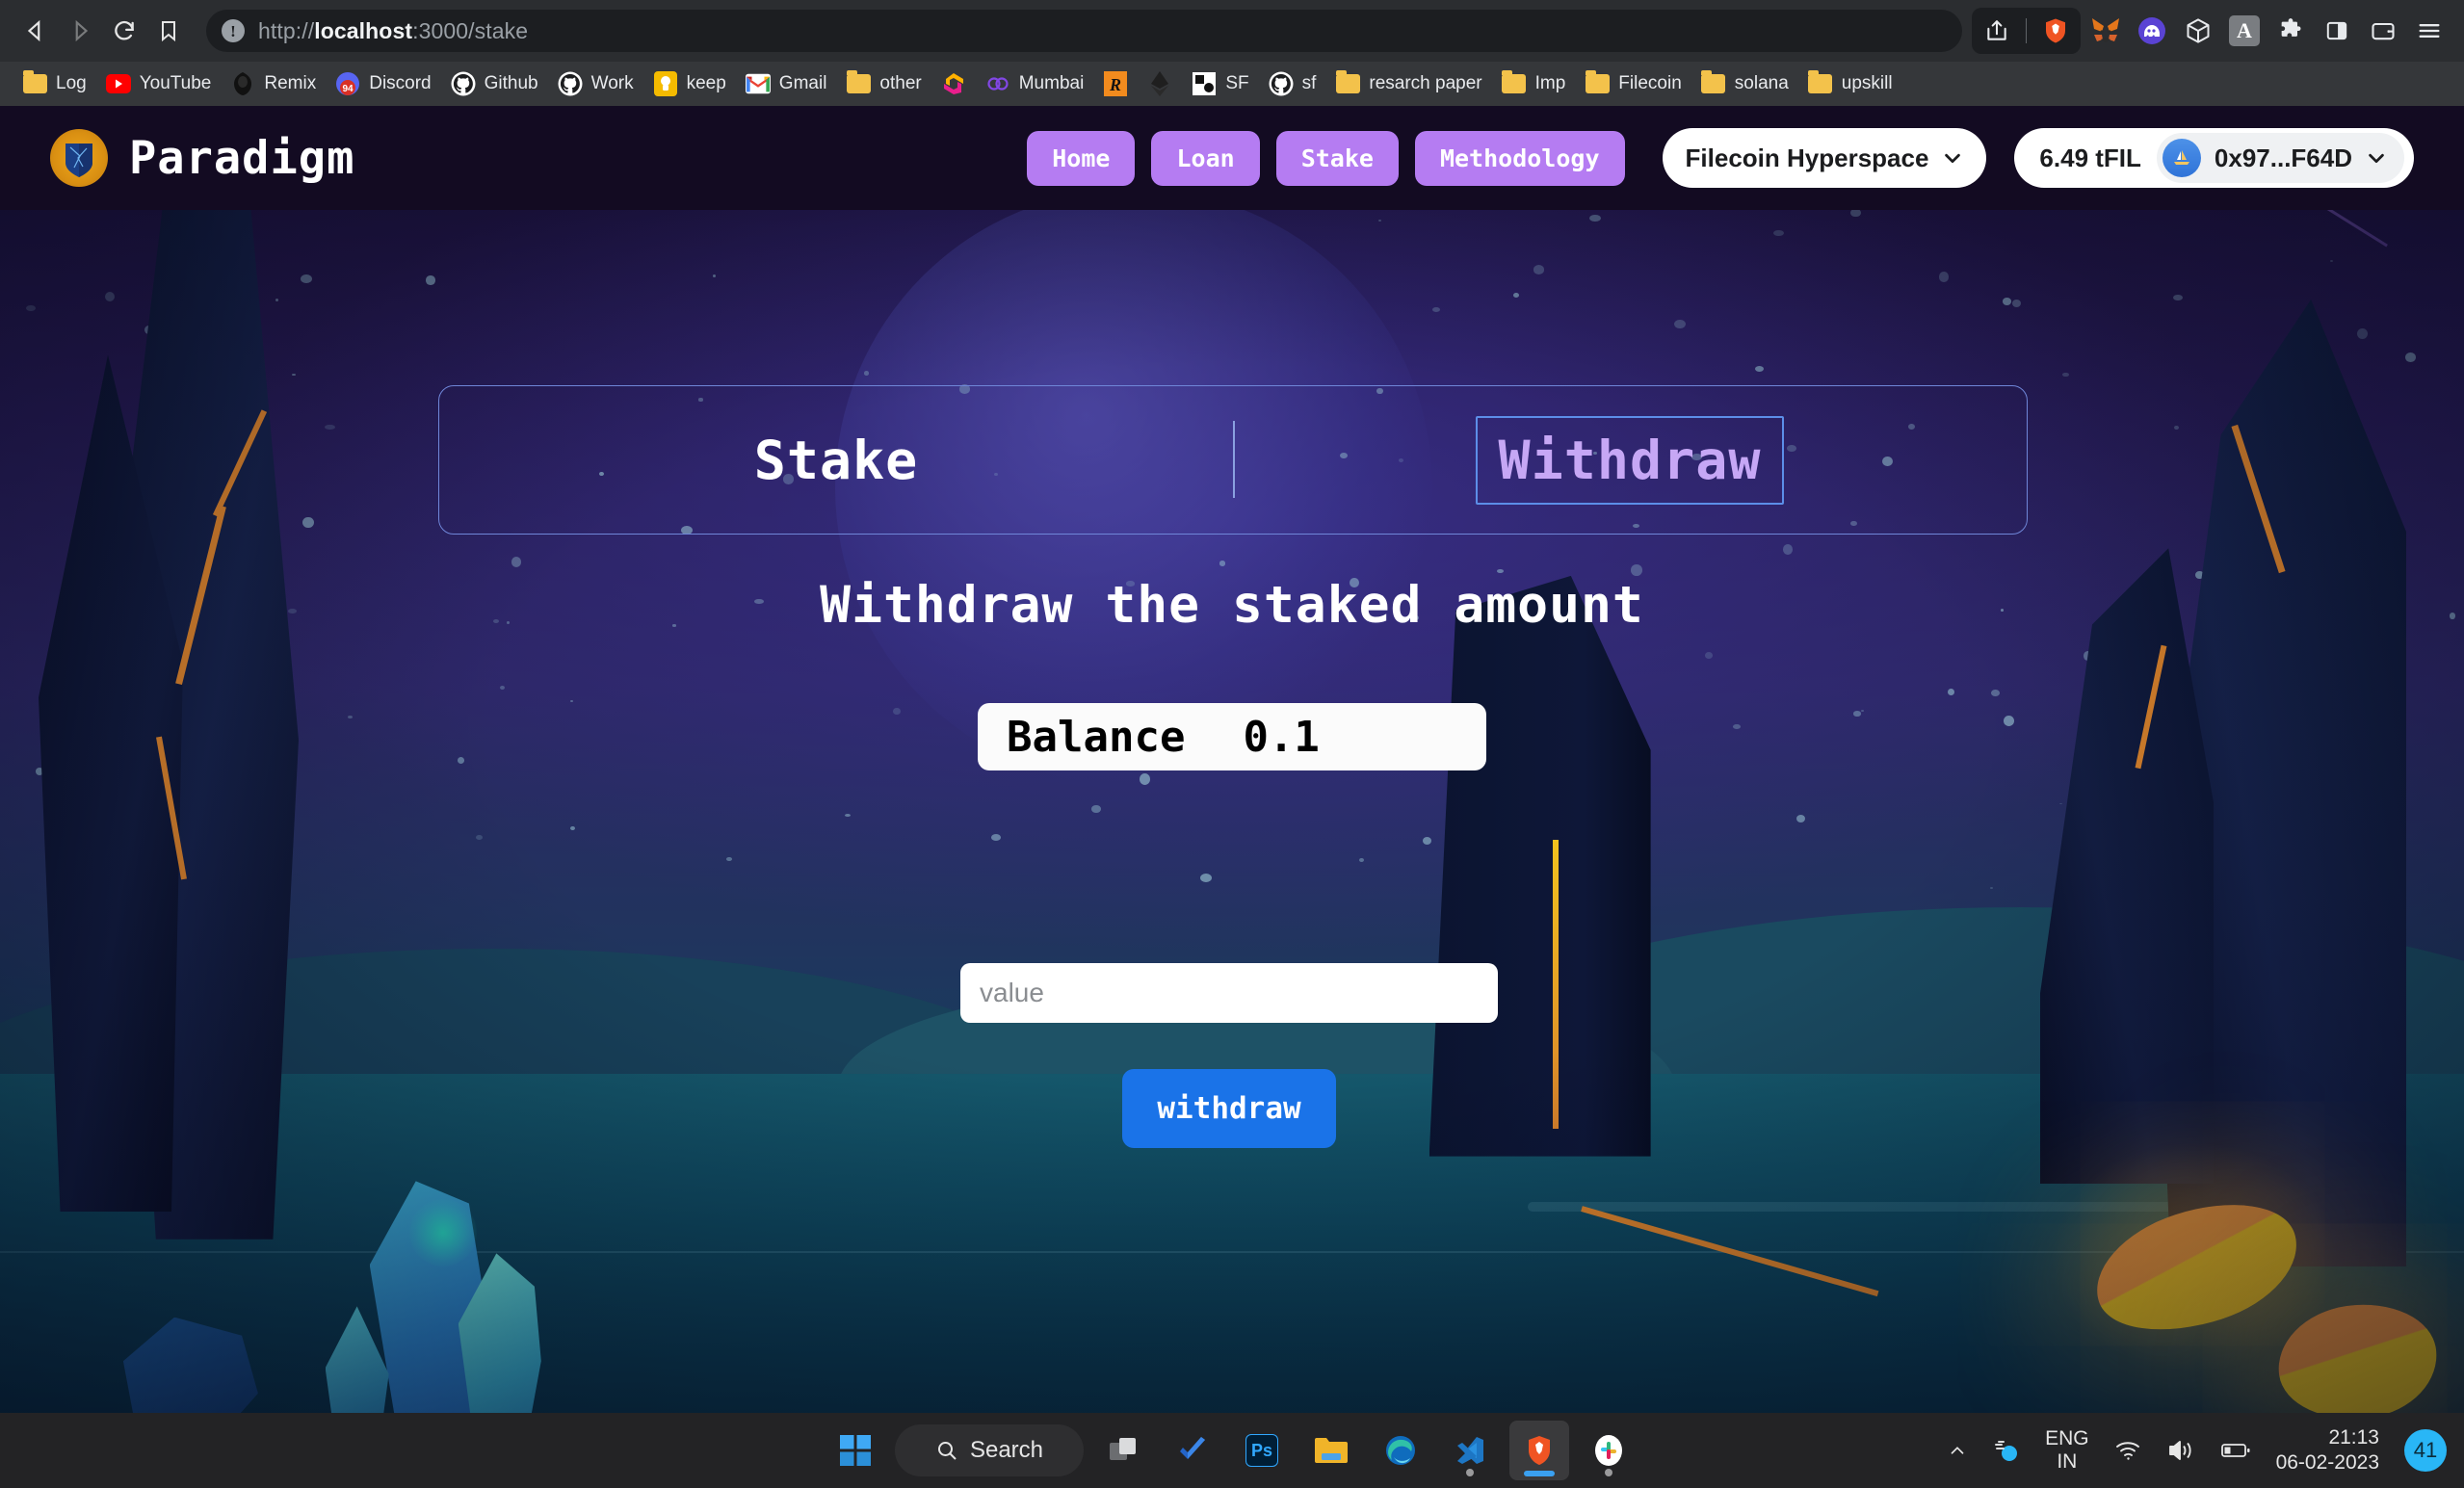  Describe the element at coordinates (1997, 31) in the screenshot. I see `share-icon` at that location.